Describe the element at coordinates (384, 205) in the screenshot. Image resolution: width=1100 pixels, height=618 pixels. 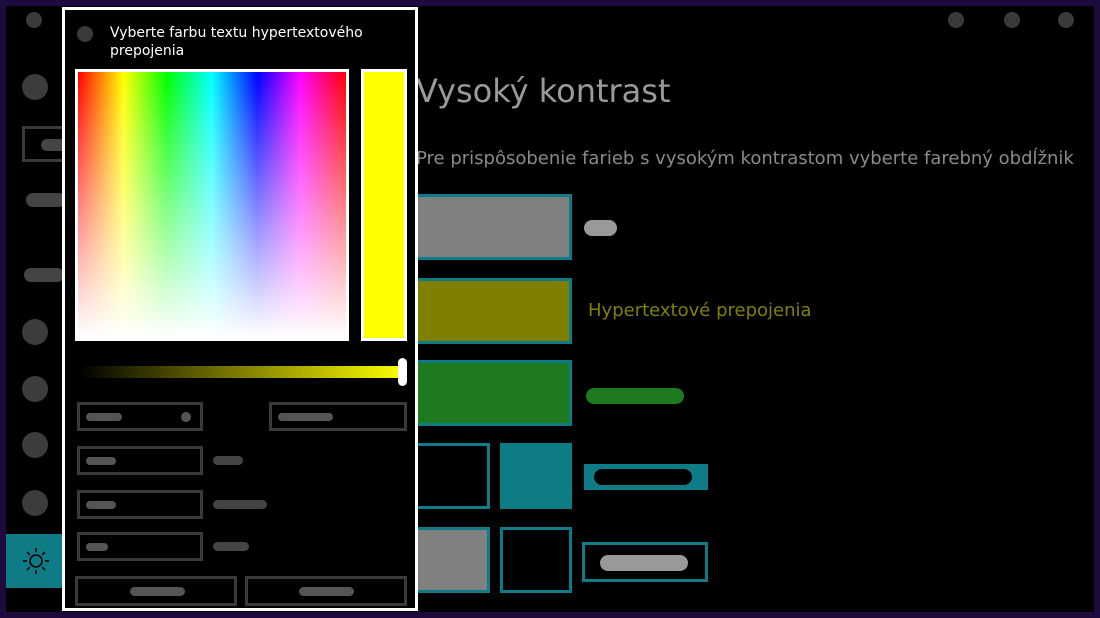
I see `selected-color-preview` at that location.